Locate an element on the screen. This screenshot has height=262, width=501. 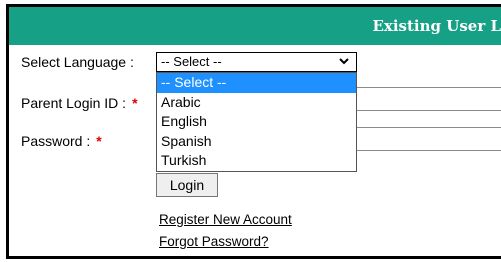
panel-title: Existing User L is located at coordinates (436, 26).